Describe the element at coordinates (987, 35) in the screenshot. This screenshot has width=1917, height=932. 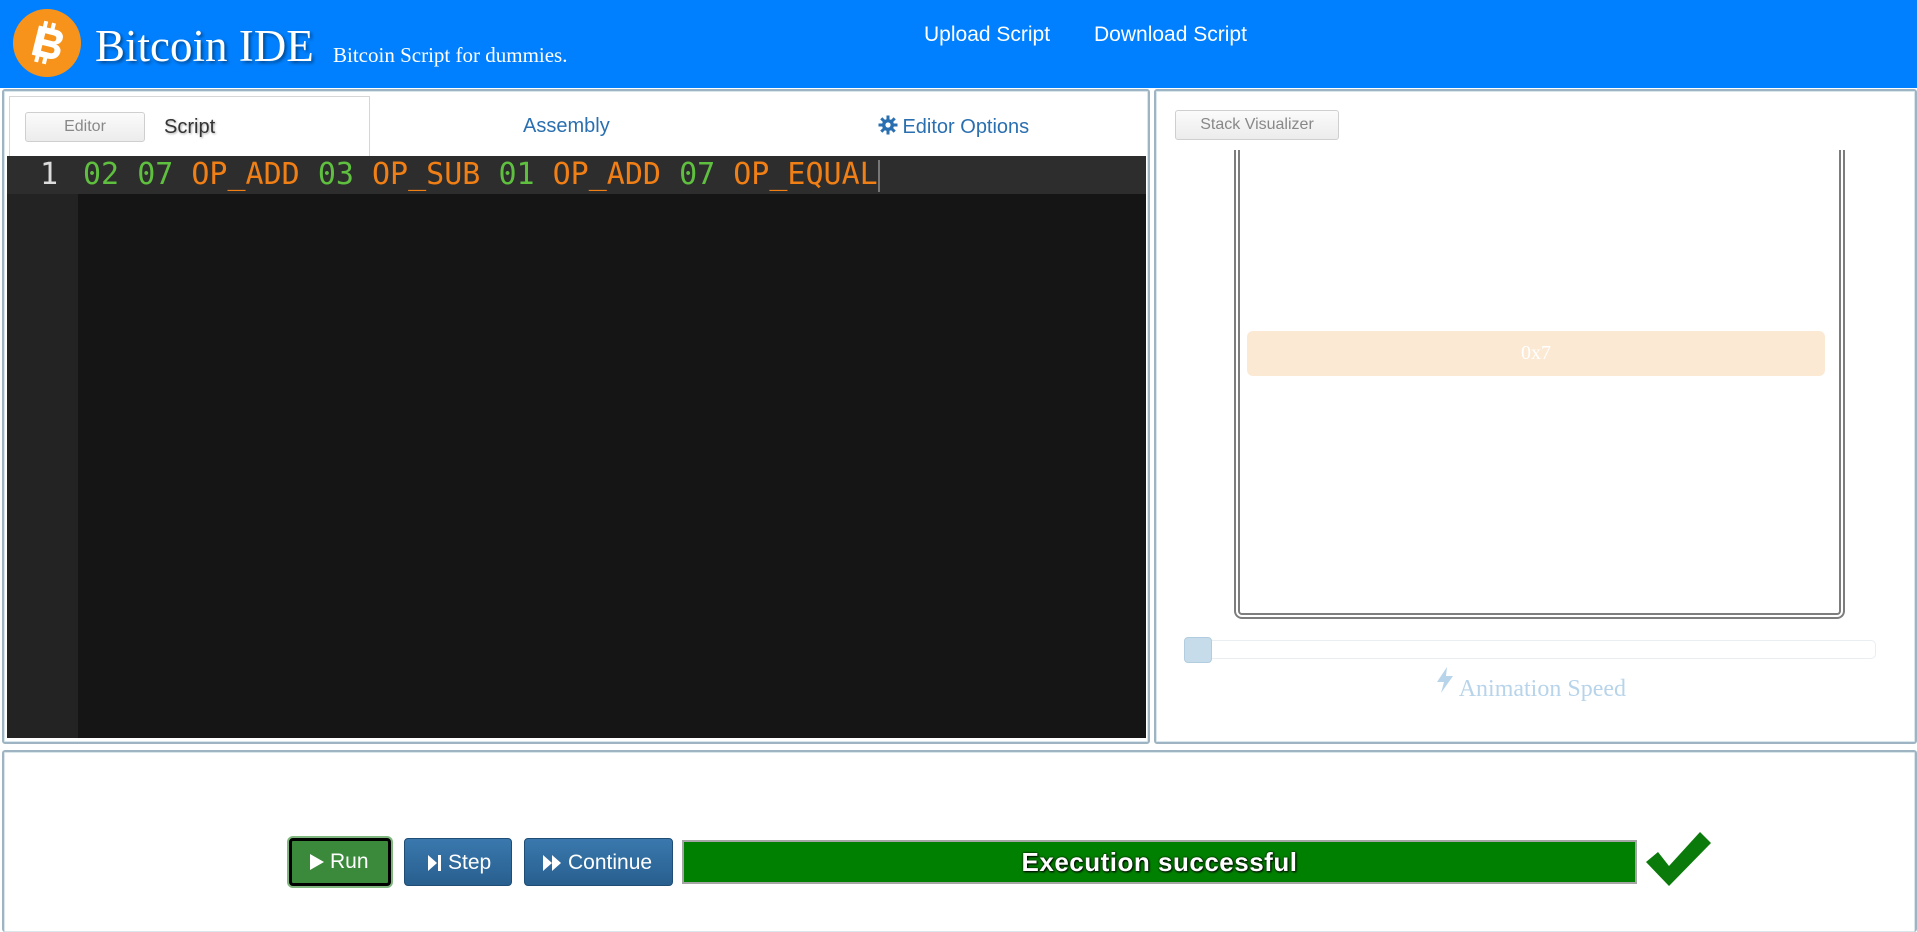
I see `upload-script-link: Upload Script` at that location.